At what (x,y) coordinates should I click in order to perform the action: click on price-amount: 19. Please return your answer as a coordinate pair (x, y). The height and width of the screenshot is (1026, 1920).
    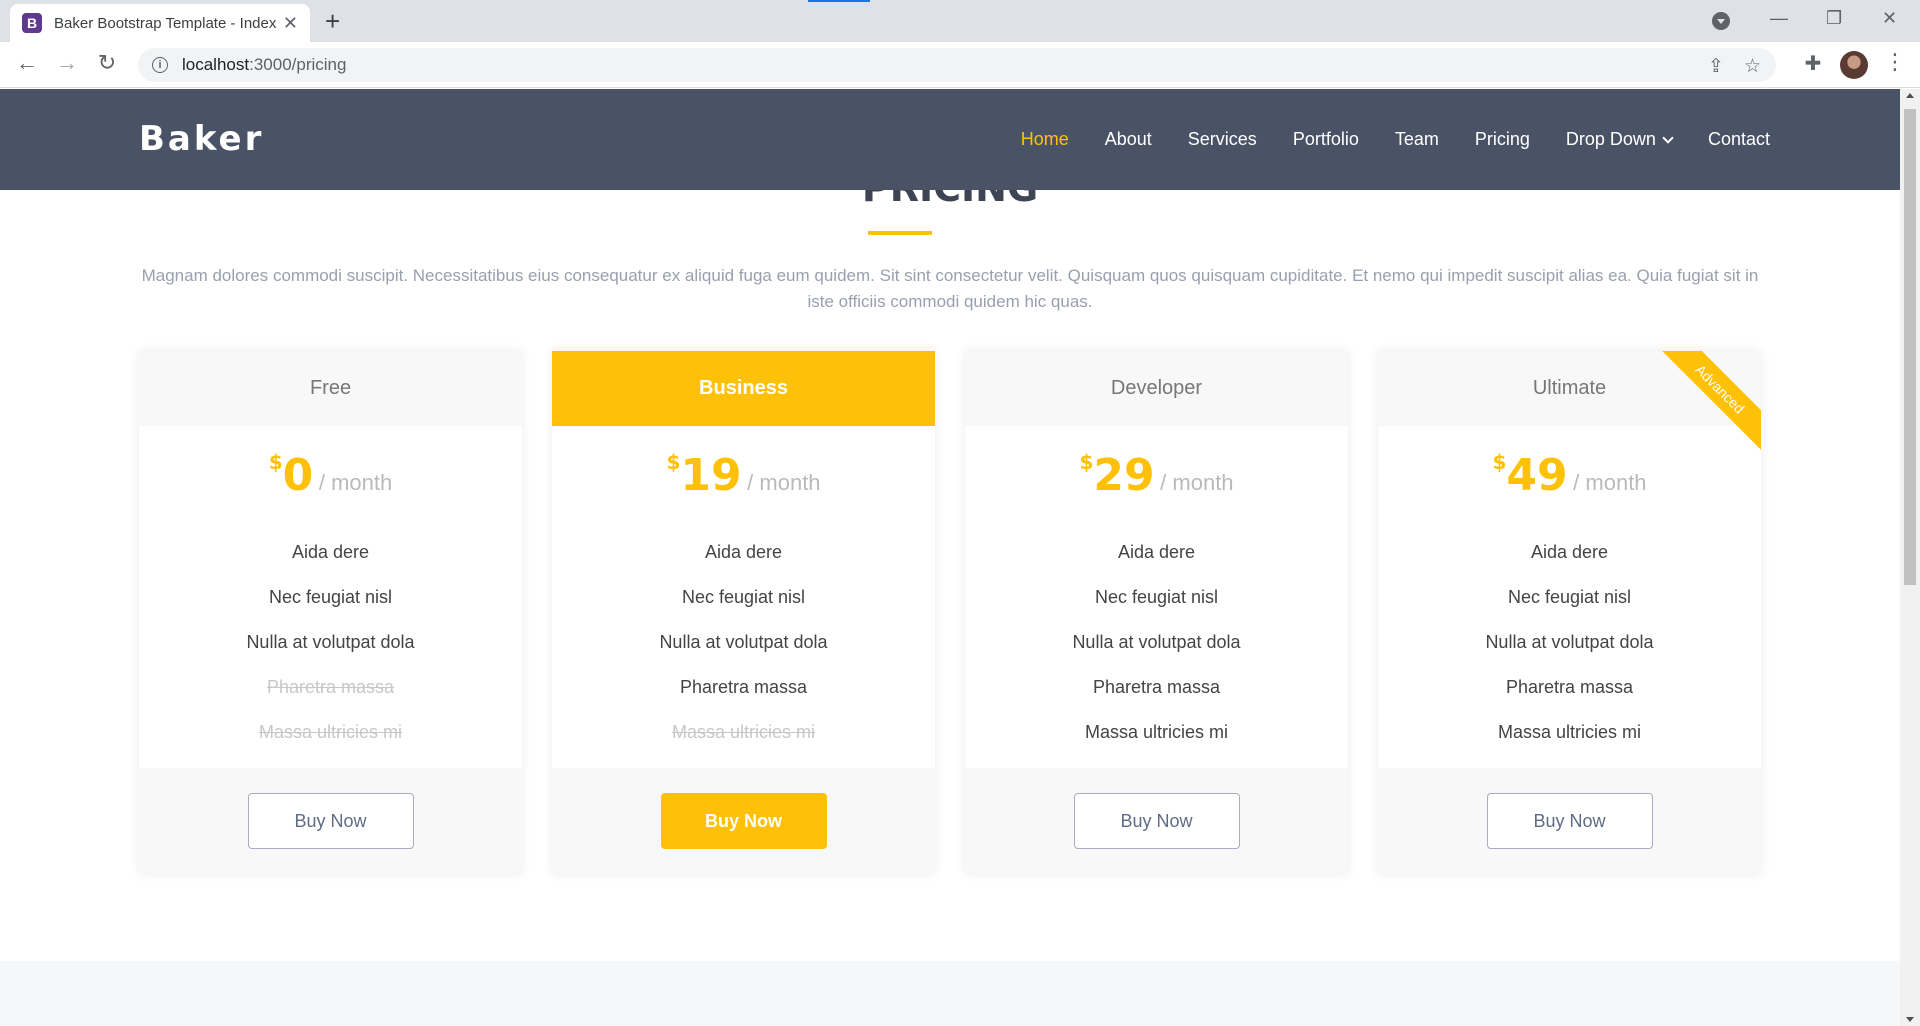
    Looking at the image, I should click on (711, 475).